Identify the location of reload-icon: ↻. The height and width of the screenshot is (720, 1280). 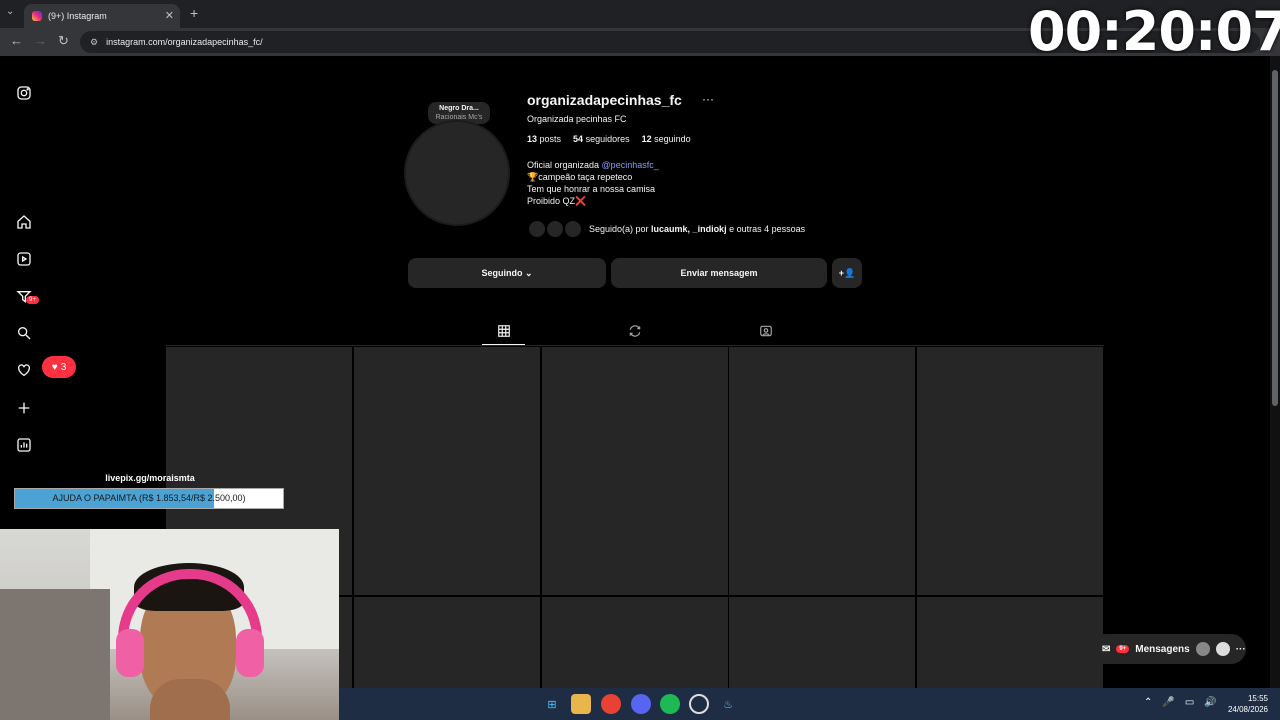
(63, 41).